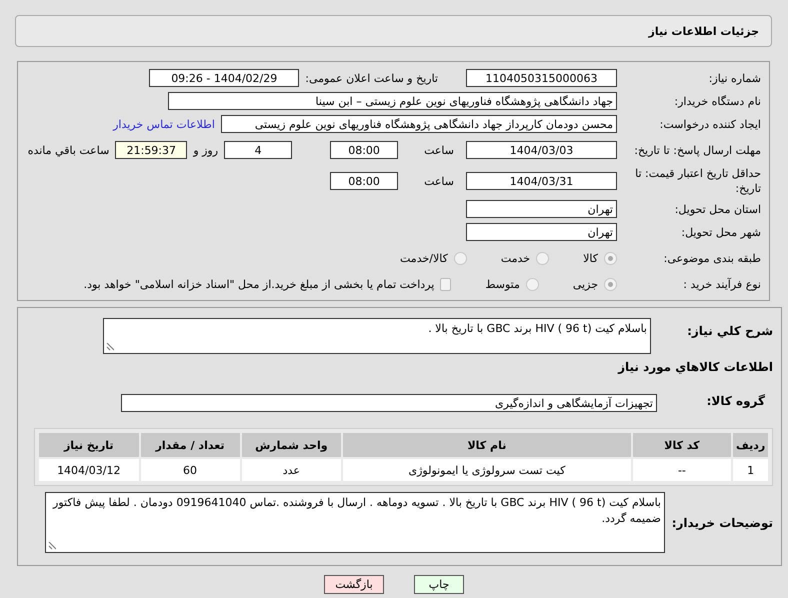 The width and height of the screenshot is (788, 598). Describe the element at coordinates (354, 584) in the screenshot. I see `back-button: بازگشت` at that location.